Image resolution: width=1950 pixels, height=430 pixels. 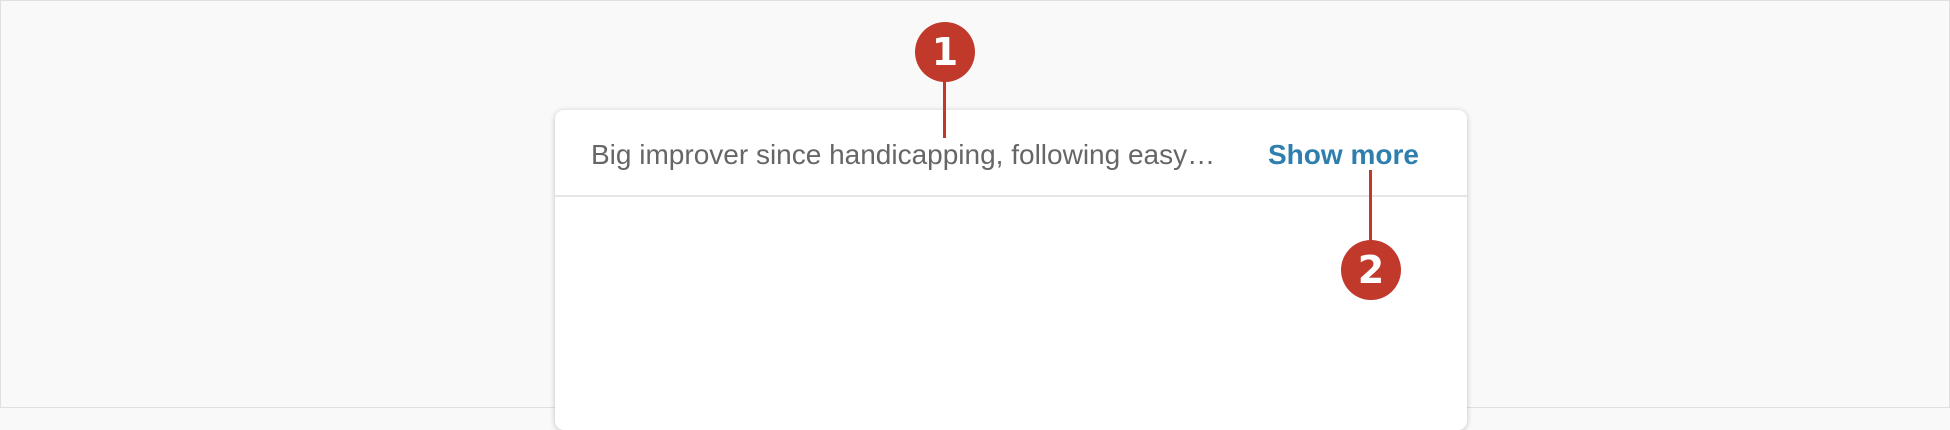 What do you see at coordinates (944, 109) in the screenshot?
I see `callout-1-line` at bounding box center [944, 109].